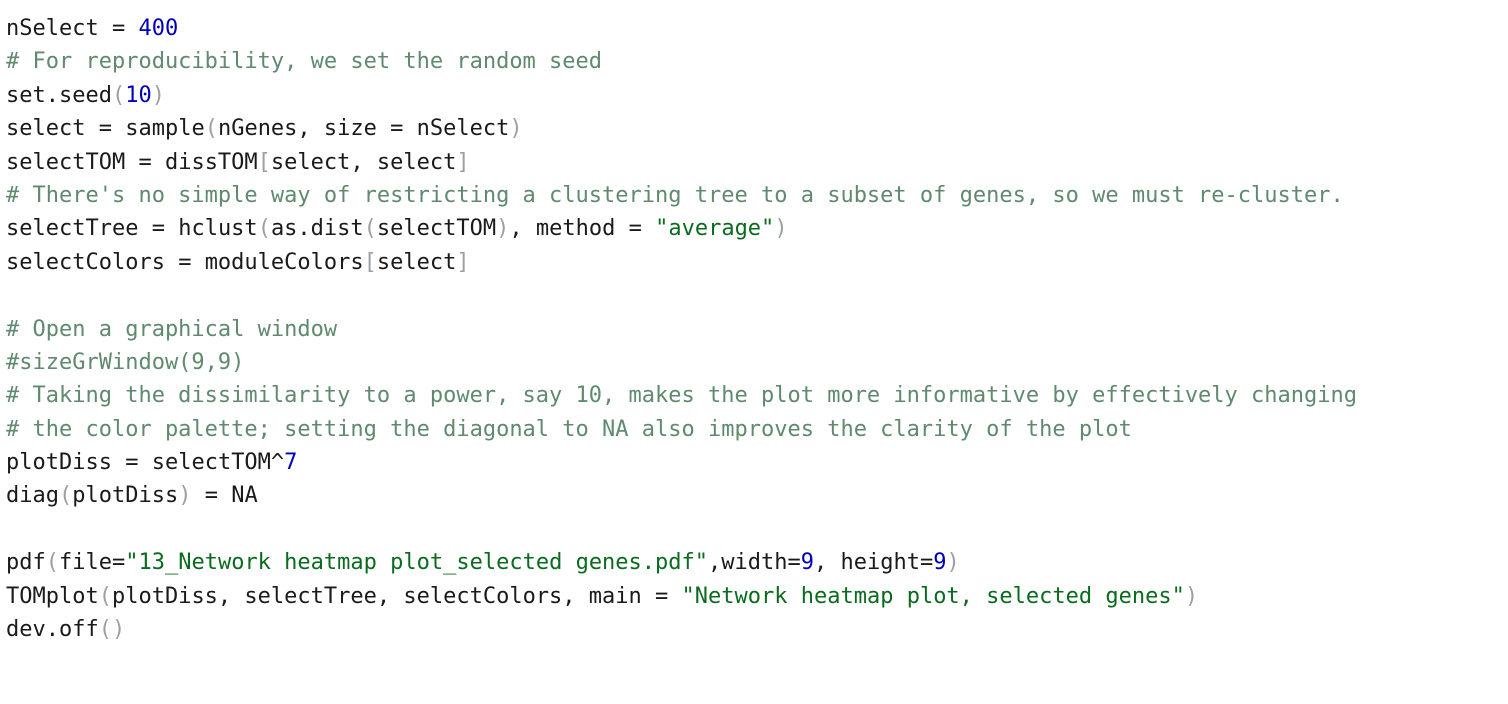  Describe the element at coordinates (291, 463) in the screenshot. I see `code-token-number: 7` at that location.